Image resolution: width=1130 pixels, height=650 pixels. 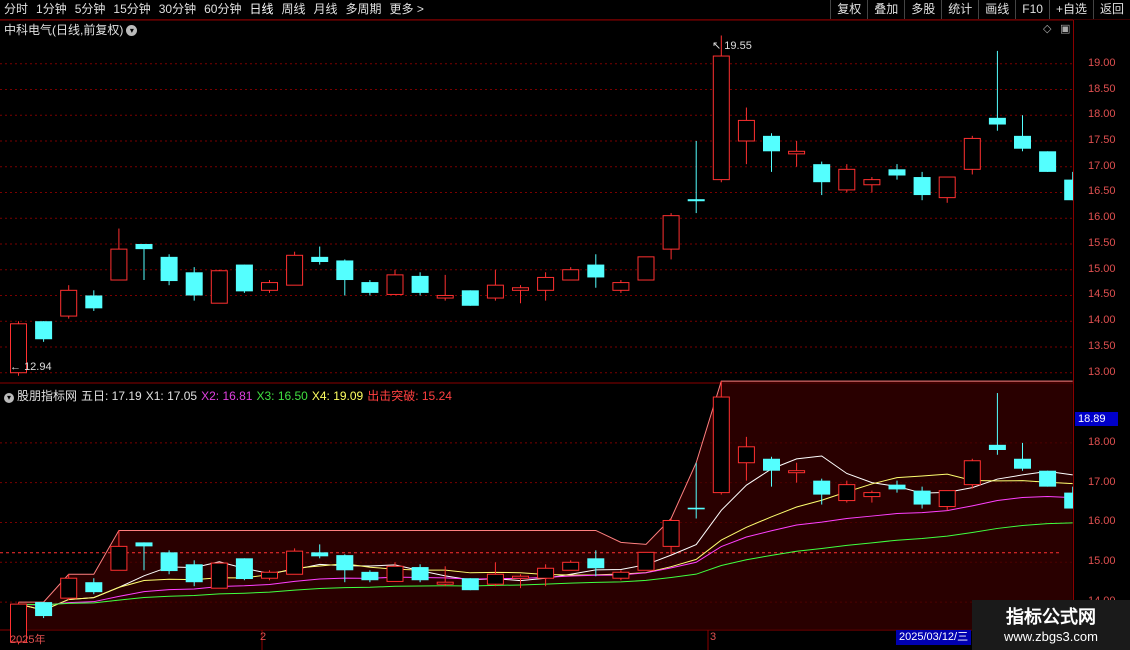 I want to click on cursor-date: 2025/03/12/三, so click(x=934, y=637).